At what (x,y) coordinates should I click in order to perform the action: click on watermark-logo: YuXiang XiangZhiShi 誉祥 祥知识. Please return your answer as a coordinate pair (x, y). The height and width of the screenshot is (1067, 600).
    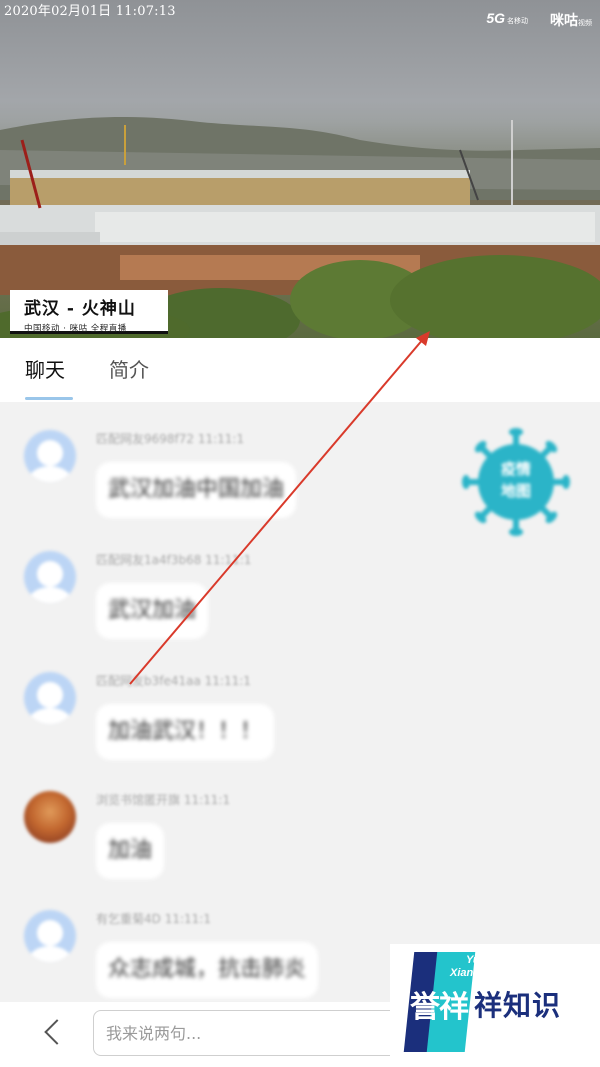
    Looking at the image, I should click on (495, 1000).